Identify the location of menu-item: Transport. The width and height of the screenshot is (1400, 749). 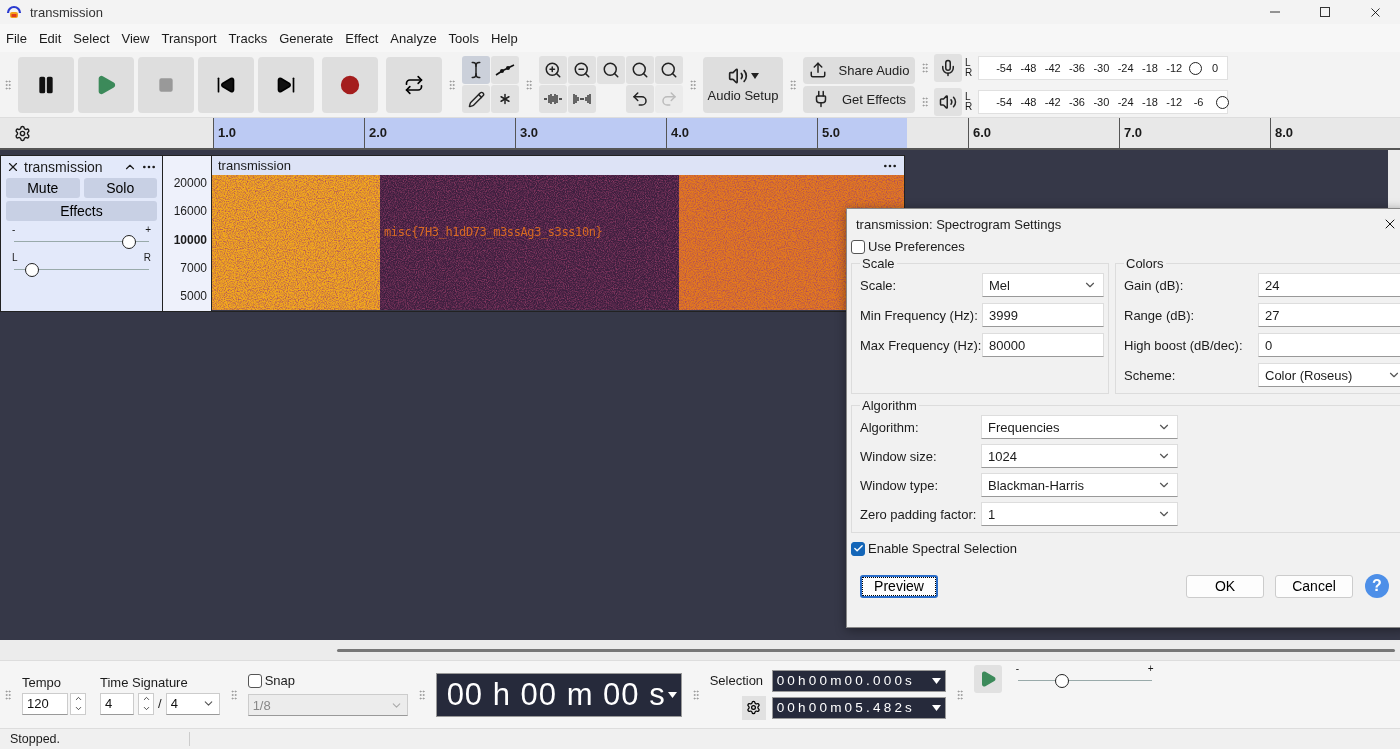
(189, 38).